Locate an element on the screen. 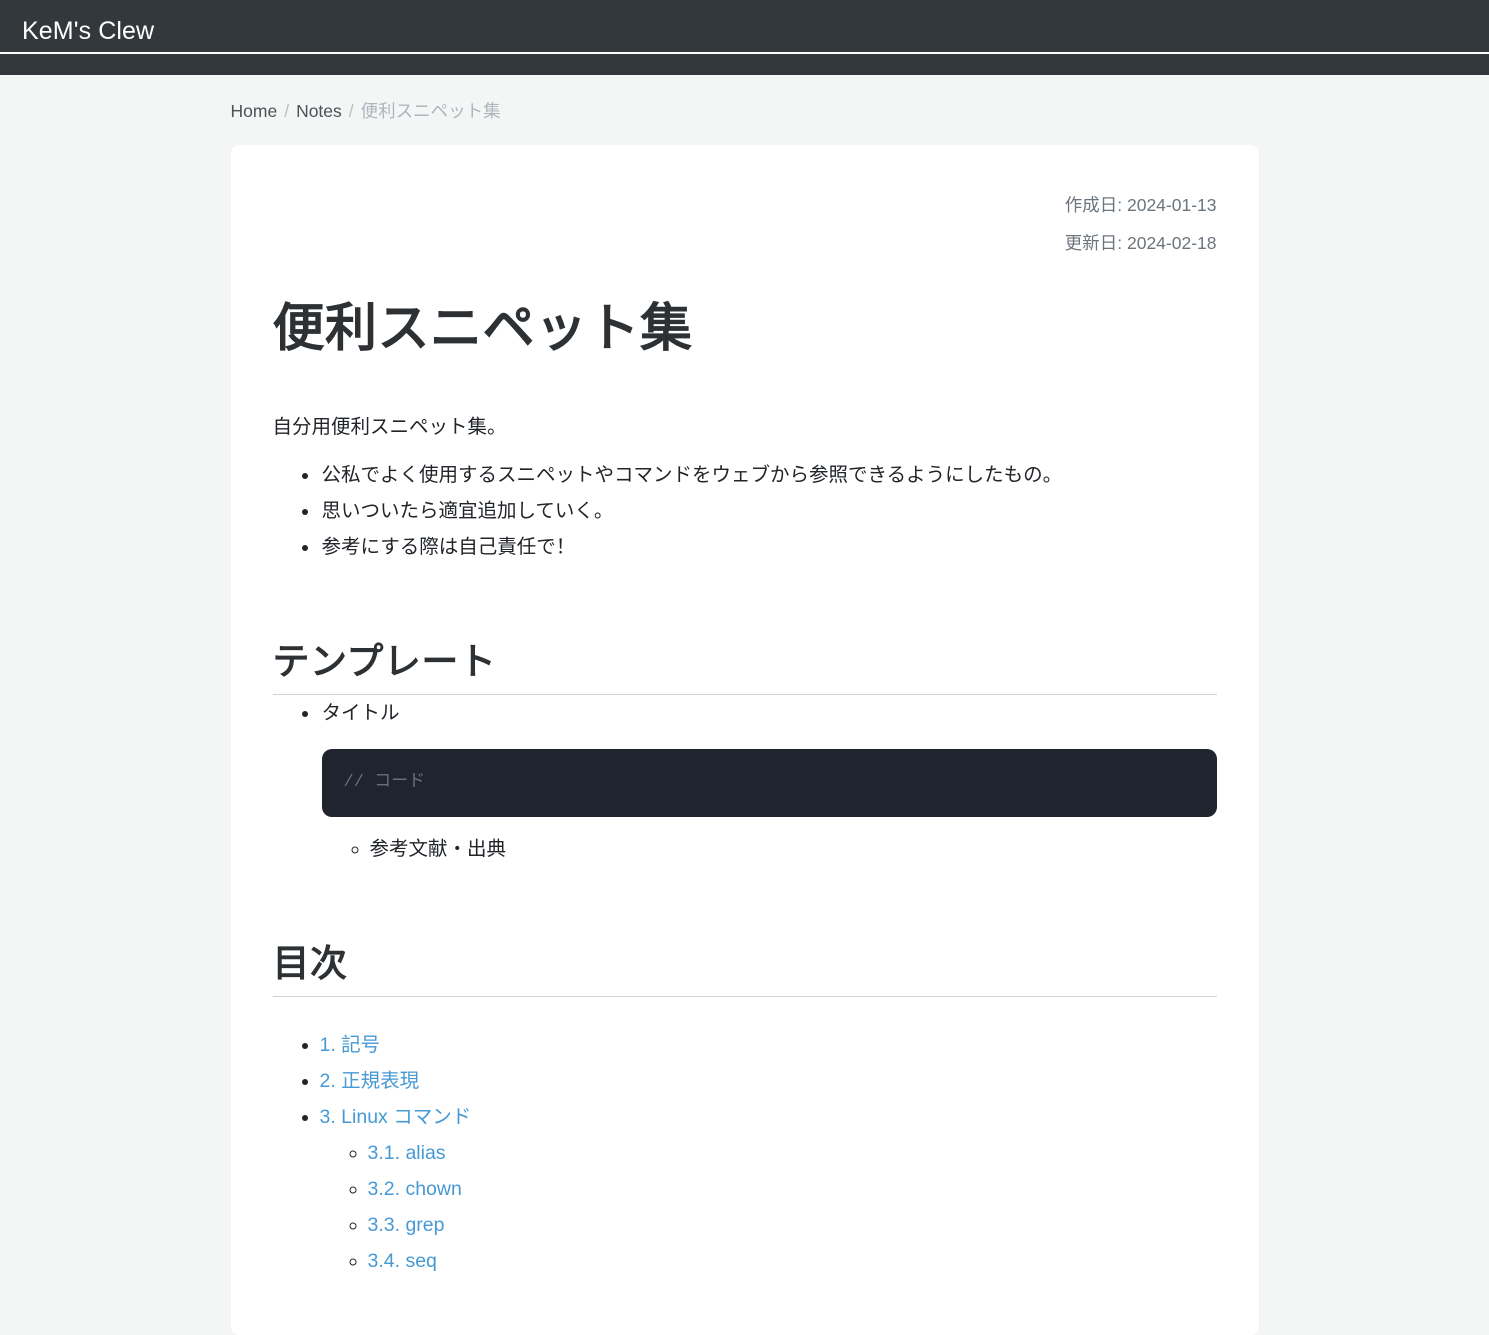 The width and height of the screenshot is (1489, 1335). breadcrumb-container: Home / Notes / 便利スニペット集 is located at coordinates (745, 99).